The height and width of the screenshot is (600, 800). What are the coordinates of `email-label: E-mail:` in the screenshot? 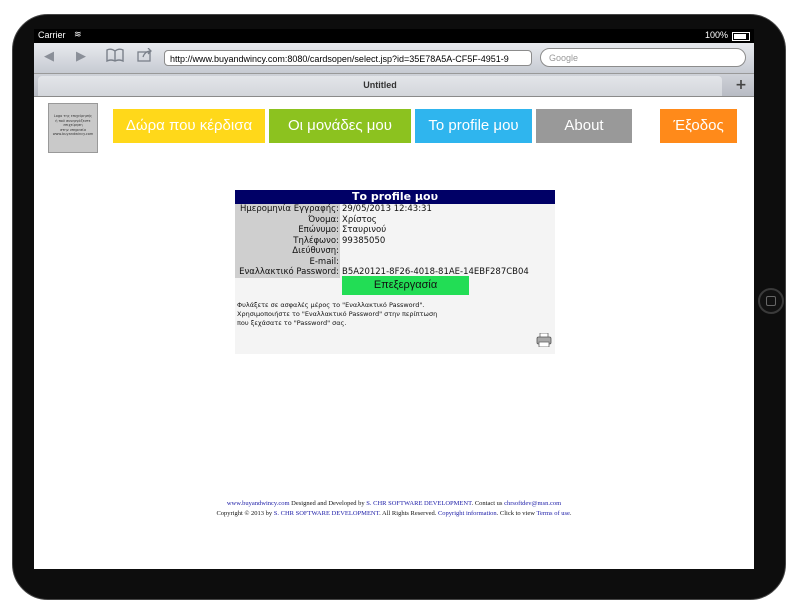 It's located at (287, 261).